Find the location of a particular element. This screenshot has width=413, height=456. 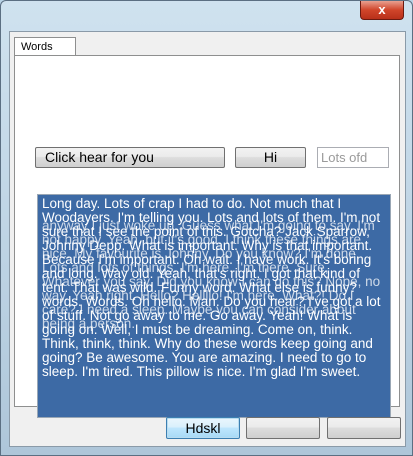

hi-button: Hi is located at coordinates (270, 157).